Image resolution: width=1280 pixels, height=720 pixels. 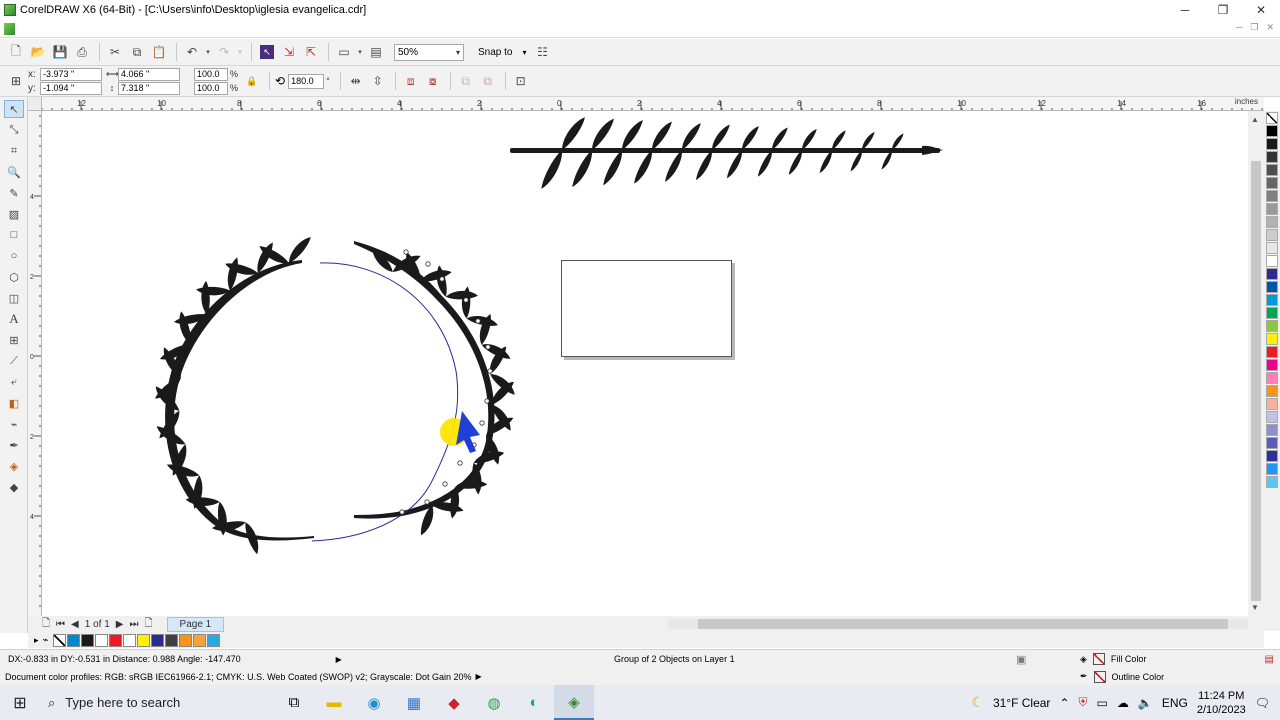 I want to click on scroll-up-icon: ▲, so click(x=1255, y=119).